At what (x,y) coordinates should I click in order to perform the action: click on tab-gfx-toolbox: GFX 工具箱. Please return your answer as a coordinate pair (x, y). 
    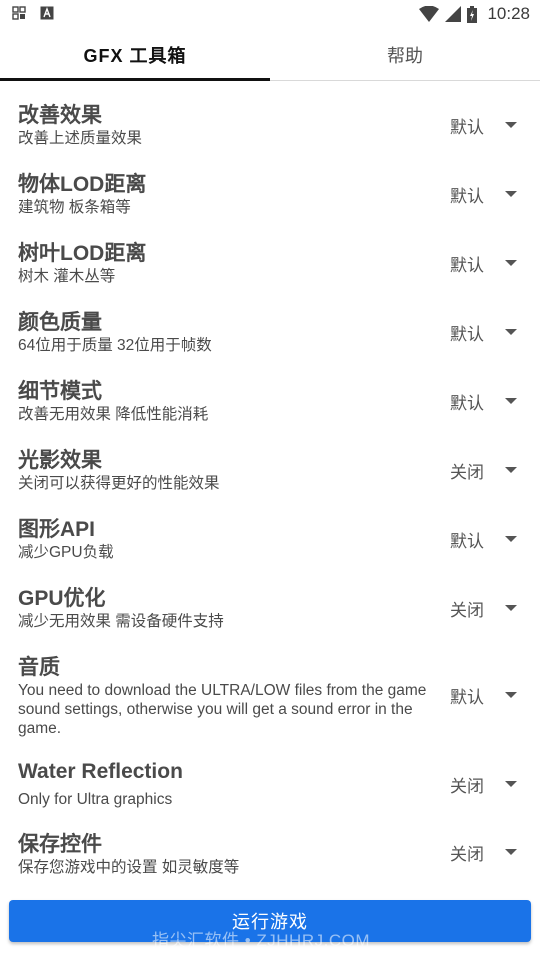
    Looking at the image, I should click on (135, 55).